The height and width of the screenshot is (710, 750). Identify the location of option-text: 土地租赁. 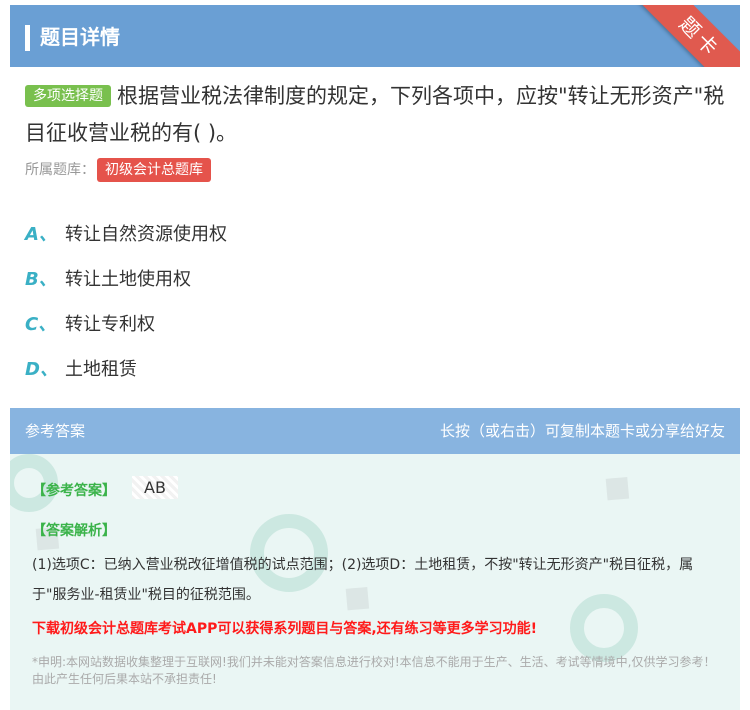
(101, 369).